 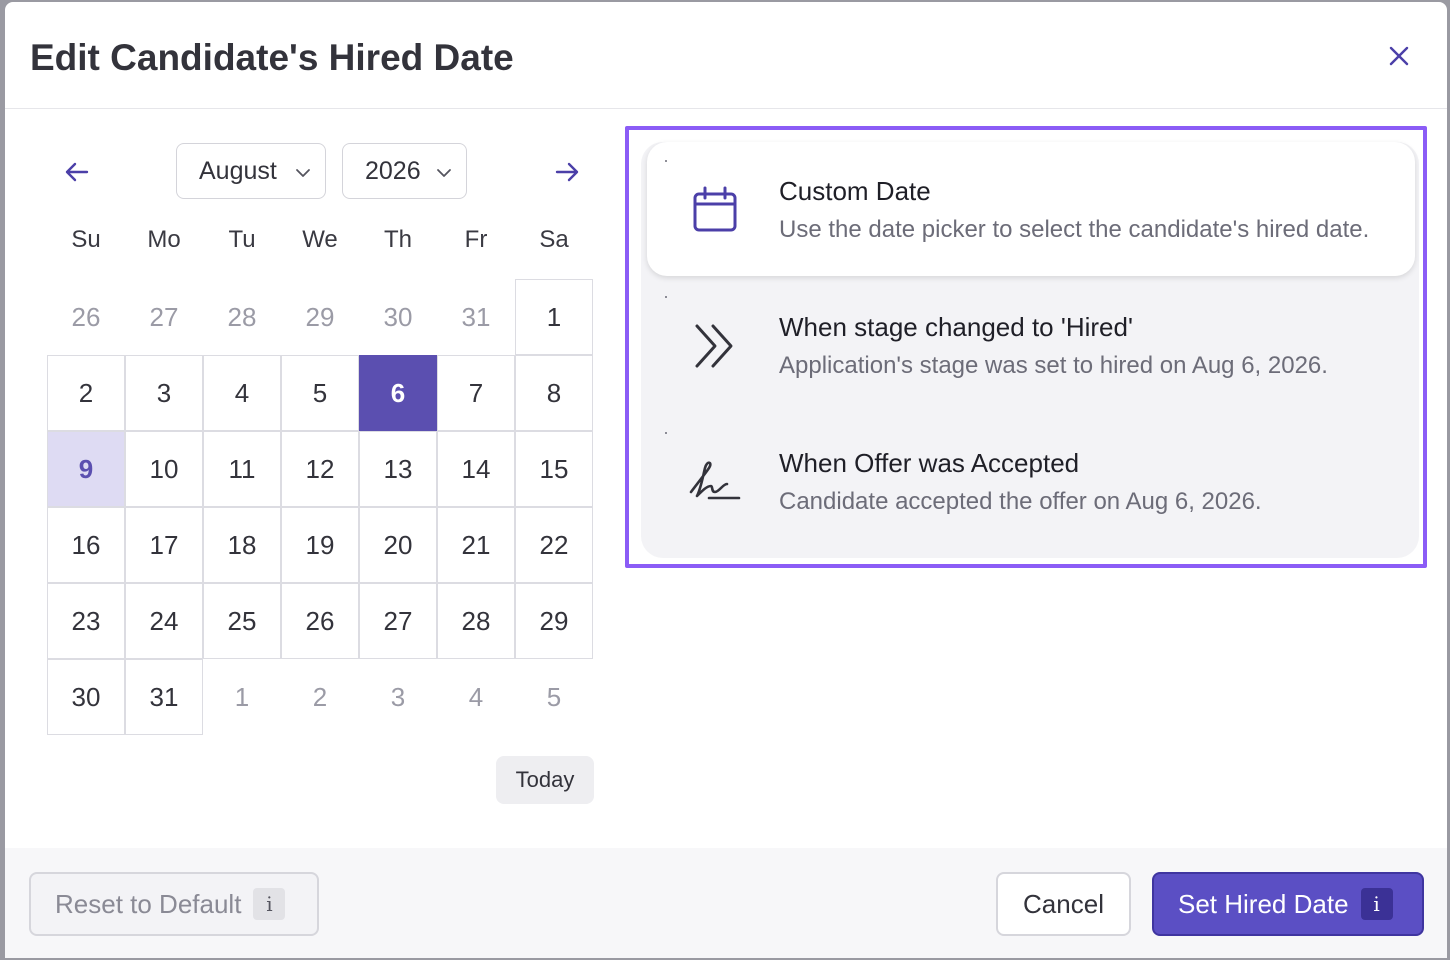 What do you see at coordinates (320, 545) in the screenshot?
I see `calendar-day: 19` at bounding box center [320, 545].